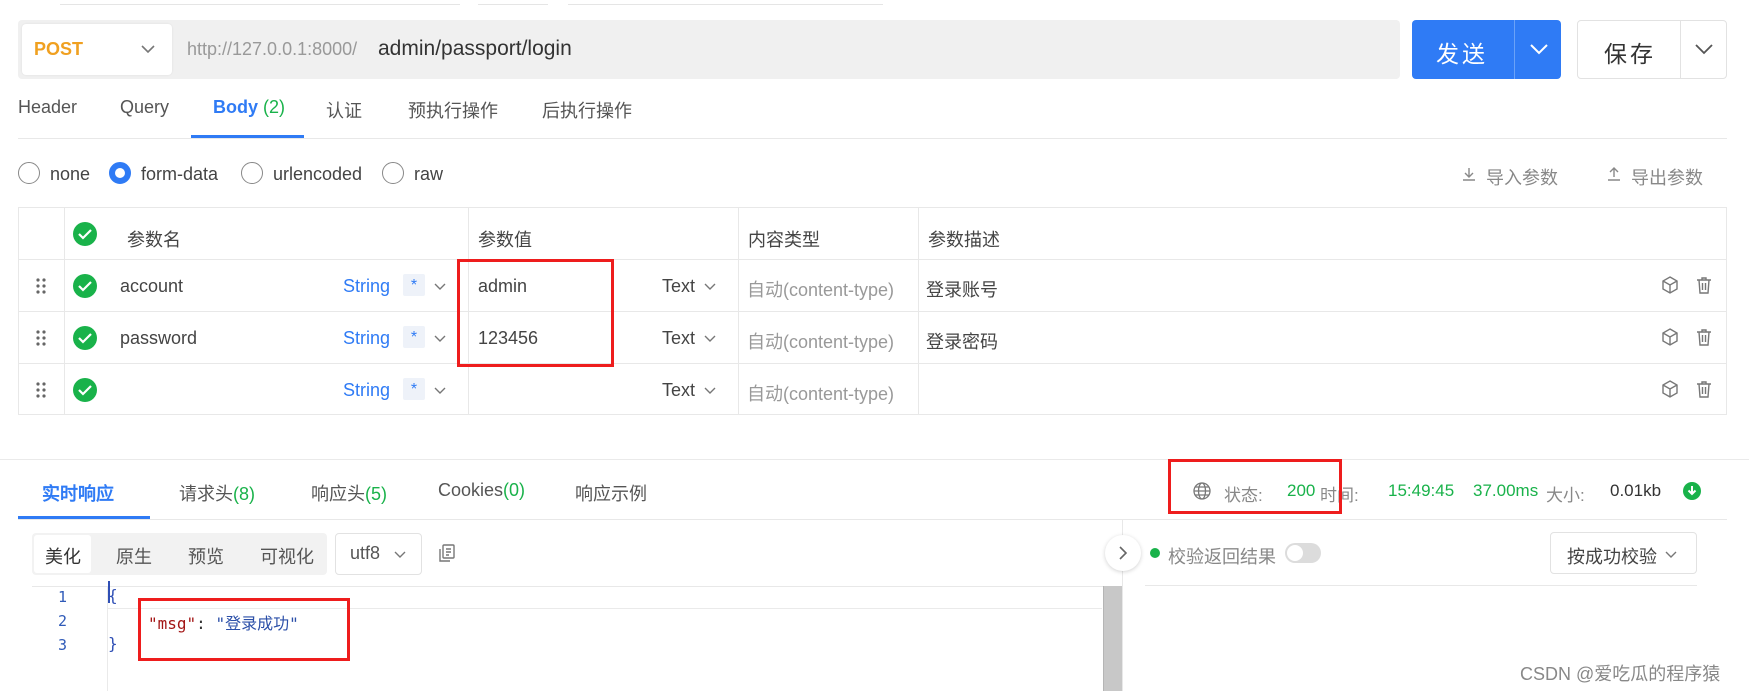 This screenshot has width=1749, height=692. Describe the element at coordinates (1469, 174) in the screenshot. I see `import-icon` at that location.